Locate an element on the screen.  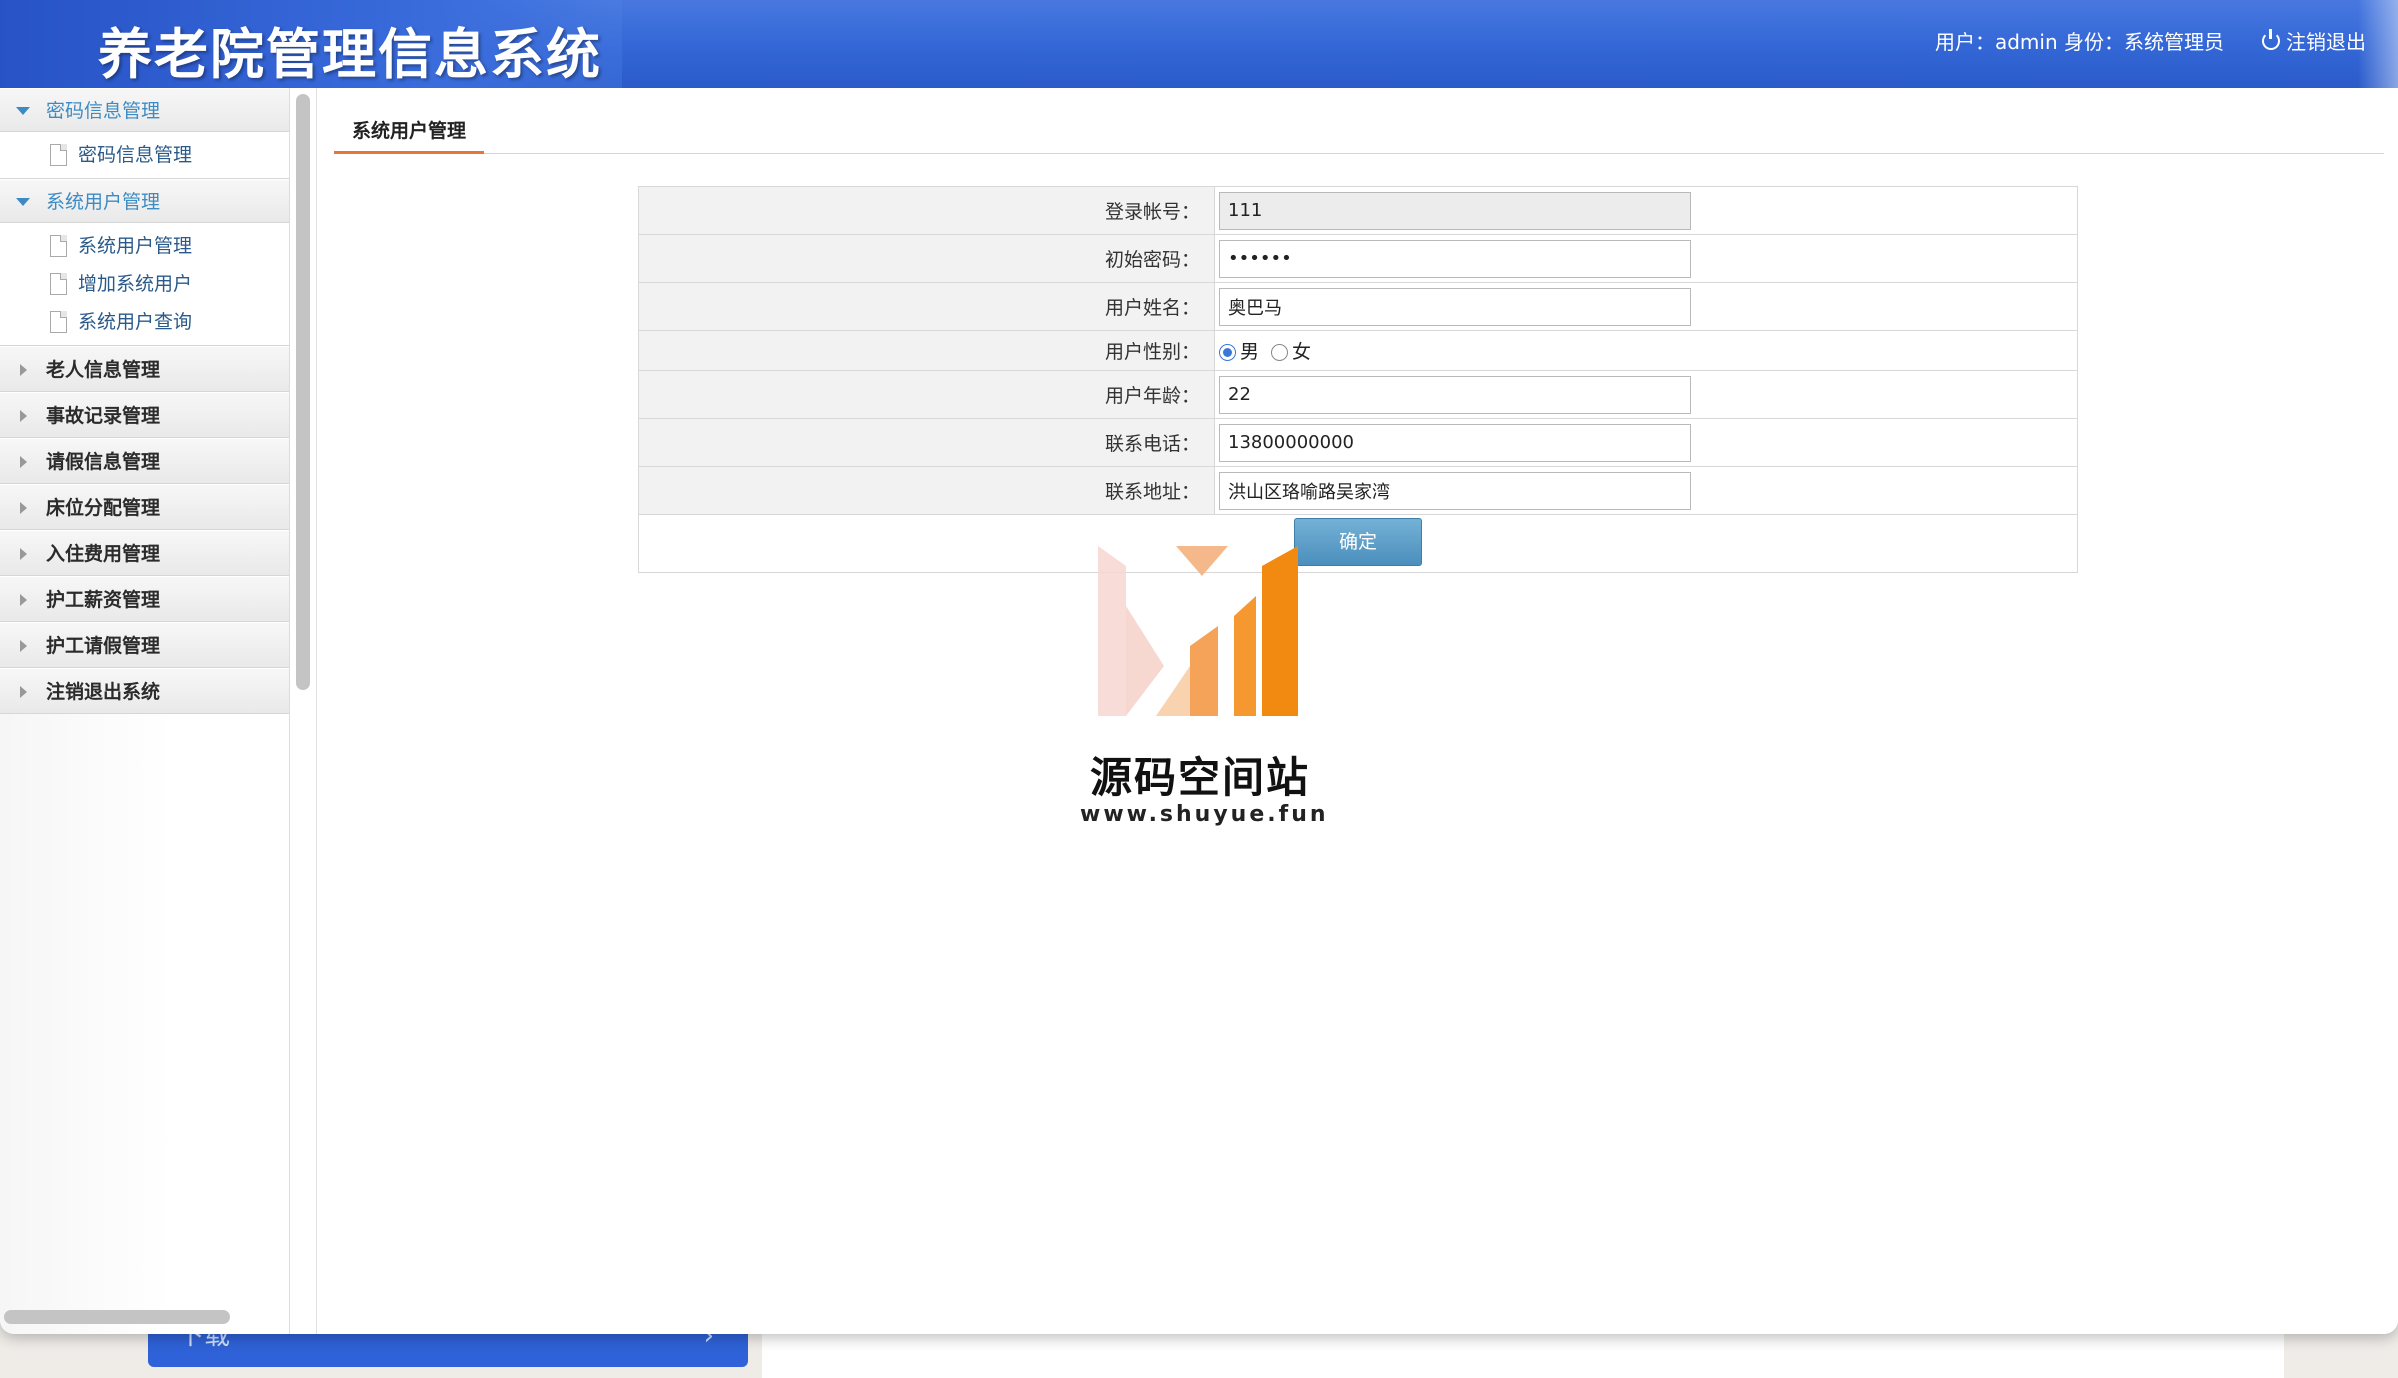
gender-male-label: 男 is located at coordinates (1250, 352).